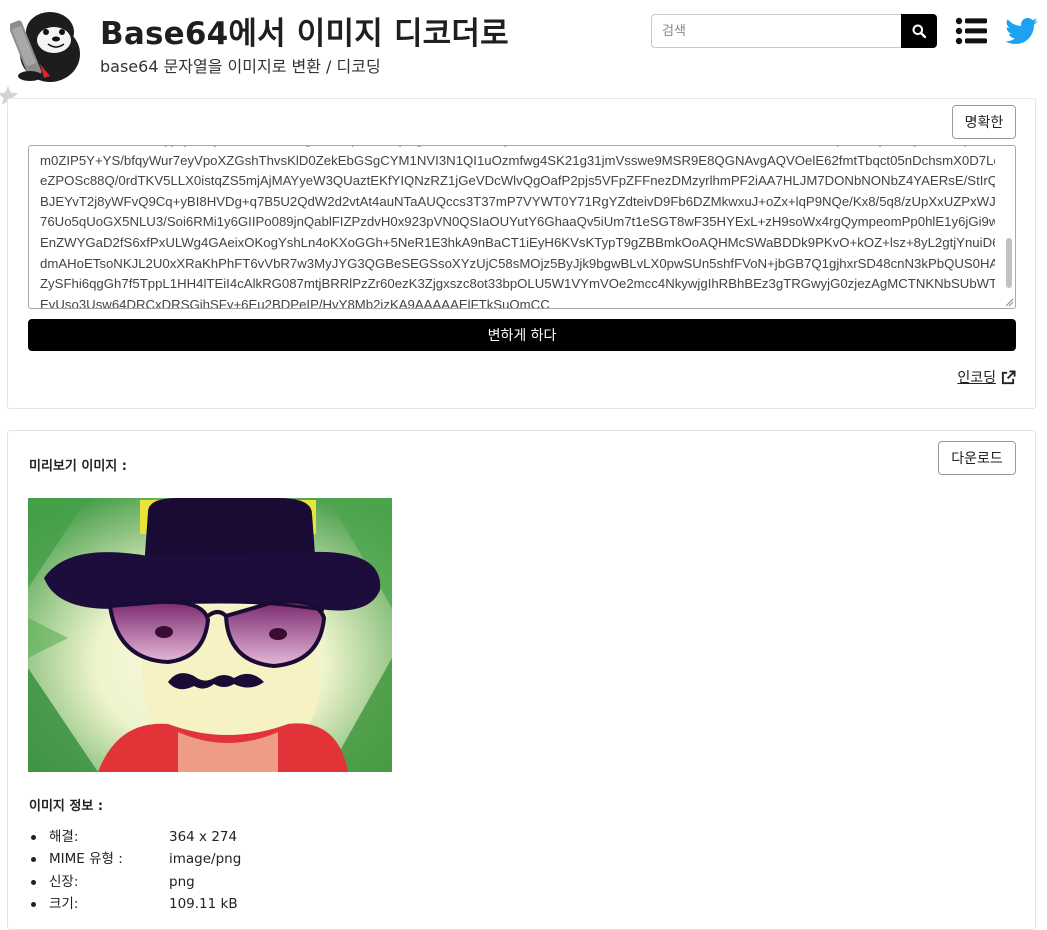 The width and height of the screenshot is (1047, 930). Describe the element at coordinates (86, 859) in the screenshot. I see `info-key: MIME 유형 :` at that location.